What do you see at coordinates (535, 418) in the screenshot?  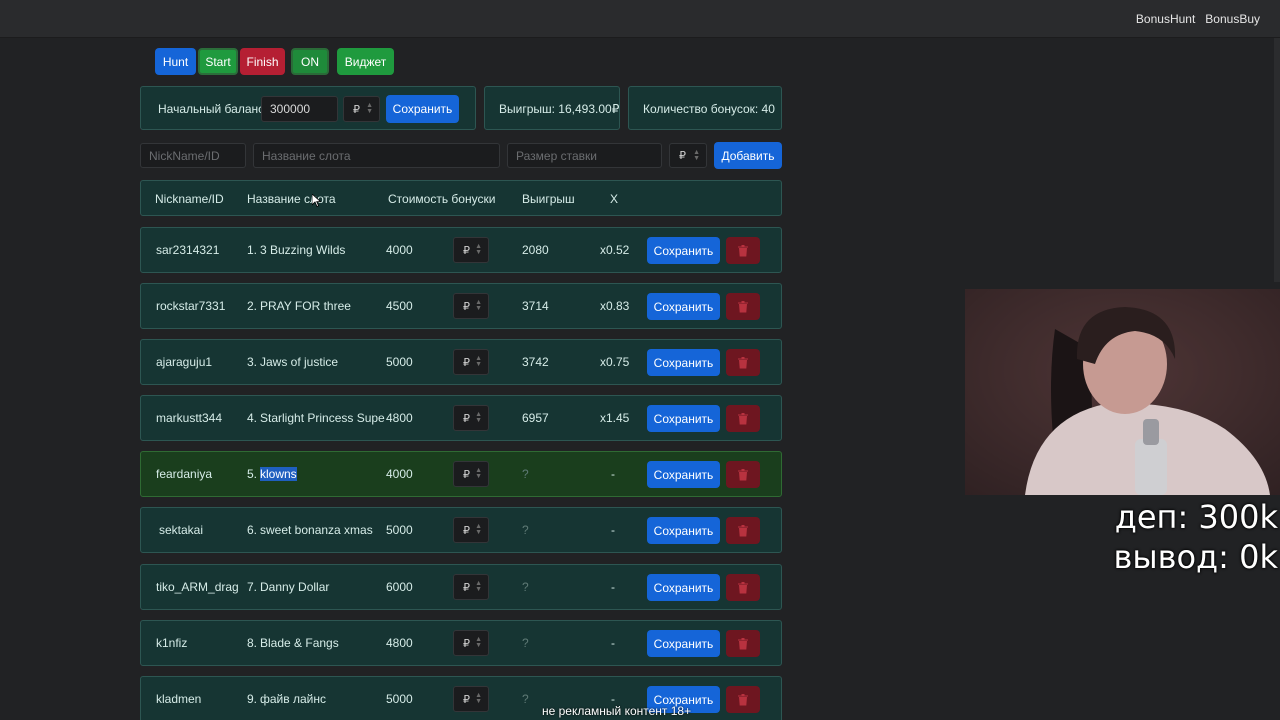 I see `row-winnings: 6957` at bounding box center [535, 418].